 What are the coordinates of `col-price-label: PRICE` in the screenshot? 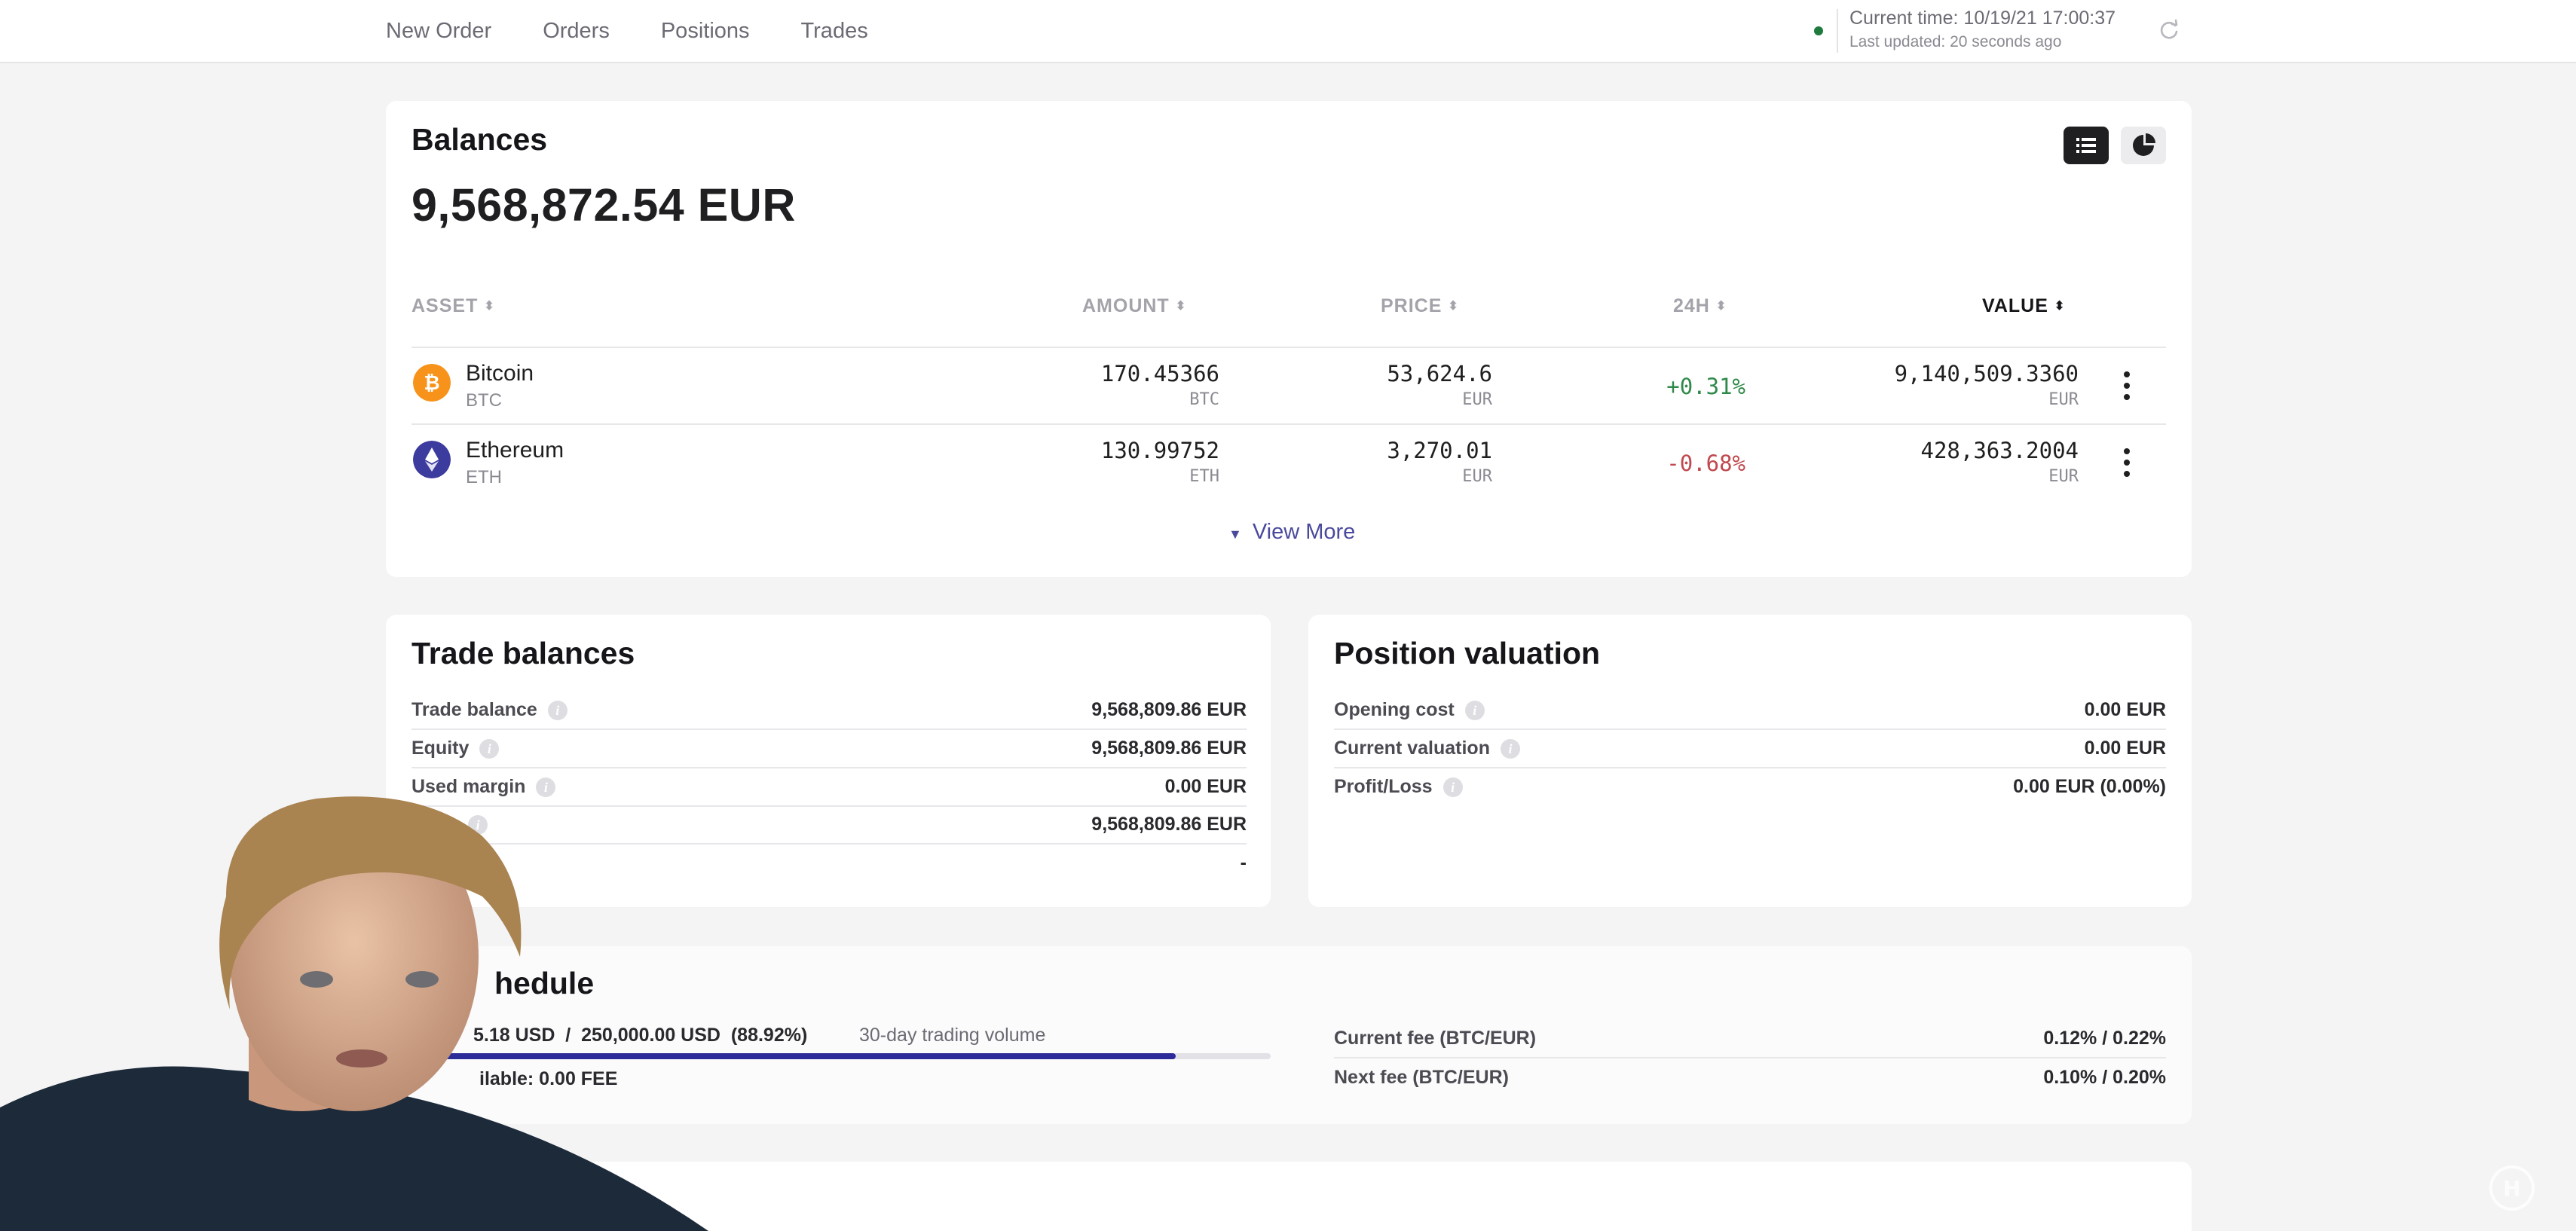 It's located at (1411, 305).